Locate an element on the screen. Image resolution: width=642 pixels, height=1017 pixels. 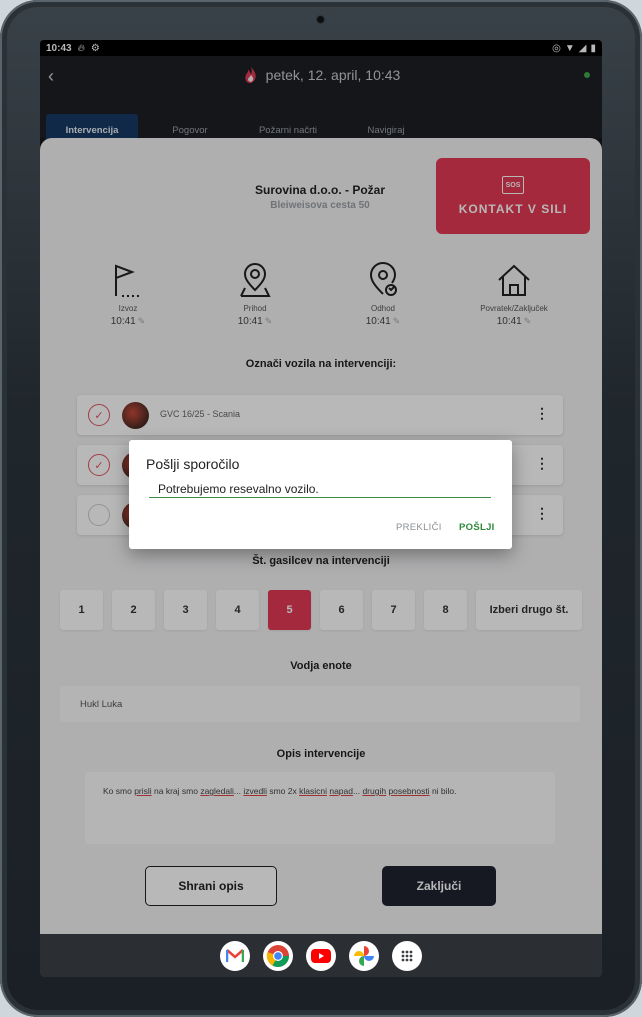
photos-icon is located at coordinates (364, 955).